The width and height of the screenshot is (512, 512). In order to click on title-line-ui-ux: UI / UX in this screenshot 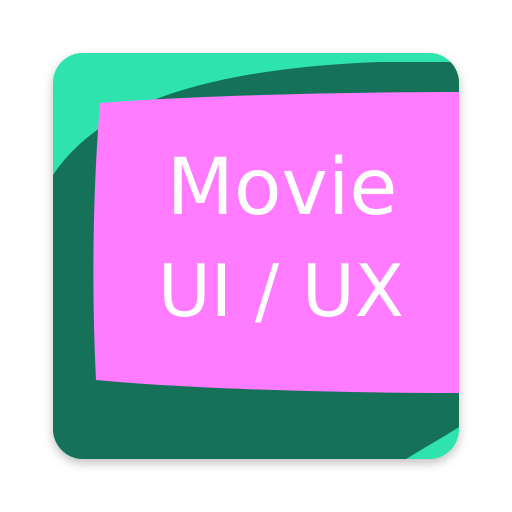, I will do `click(281, 291)`.